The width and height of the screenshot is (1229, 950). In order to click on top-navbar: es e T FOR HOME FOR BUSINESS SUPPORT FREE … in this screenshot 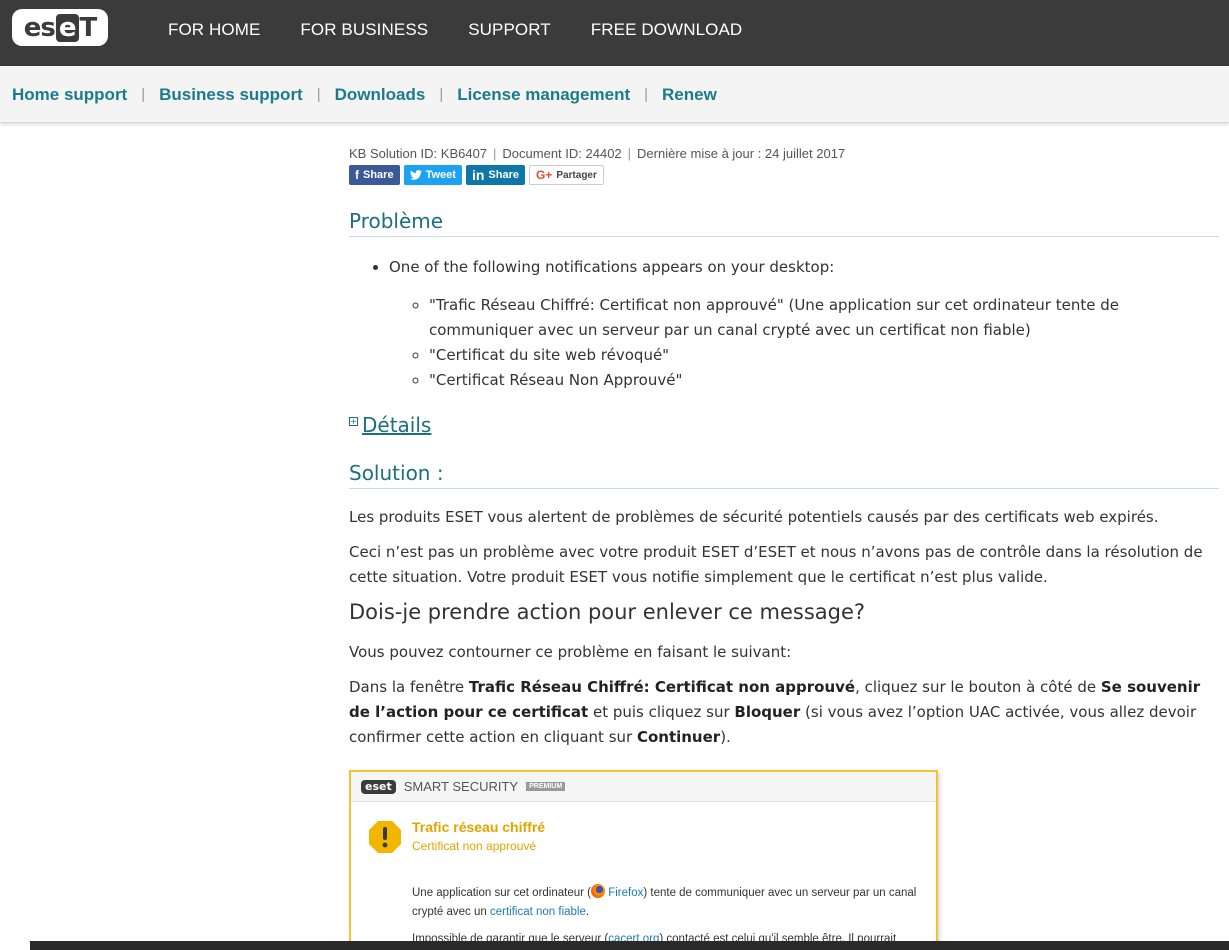, I will do `click(614, 33)`.